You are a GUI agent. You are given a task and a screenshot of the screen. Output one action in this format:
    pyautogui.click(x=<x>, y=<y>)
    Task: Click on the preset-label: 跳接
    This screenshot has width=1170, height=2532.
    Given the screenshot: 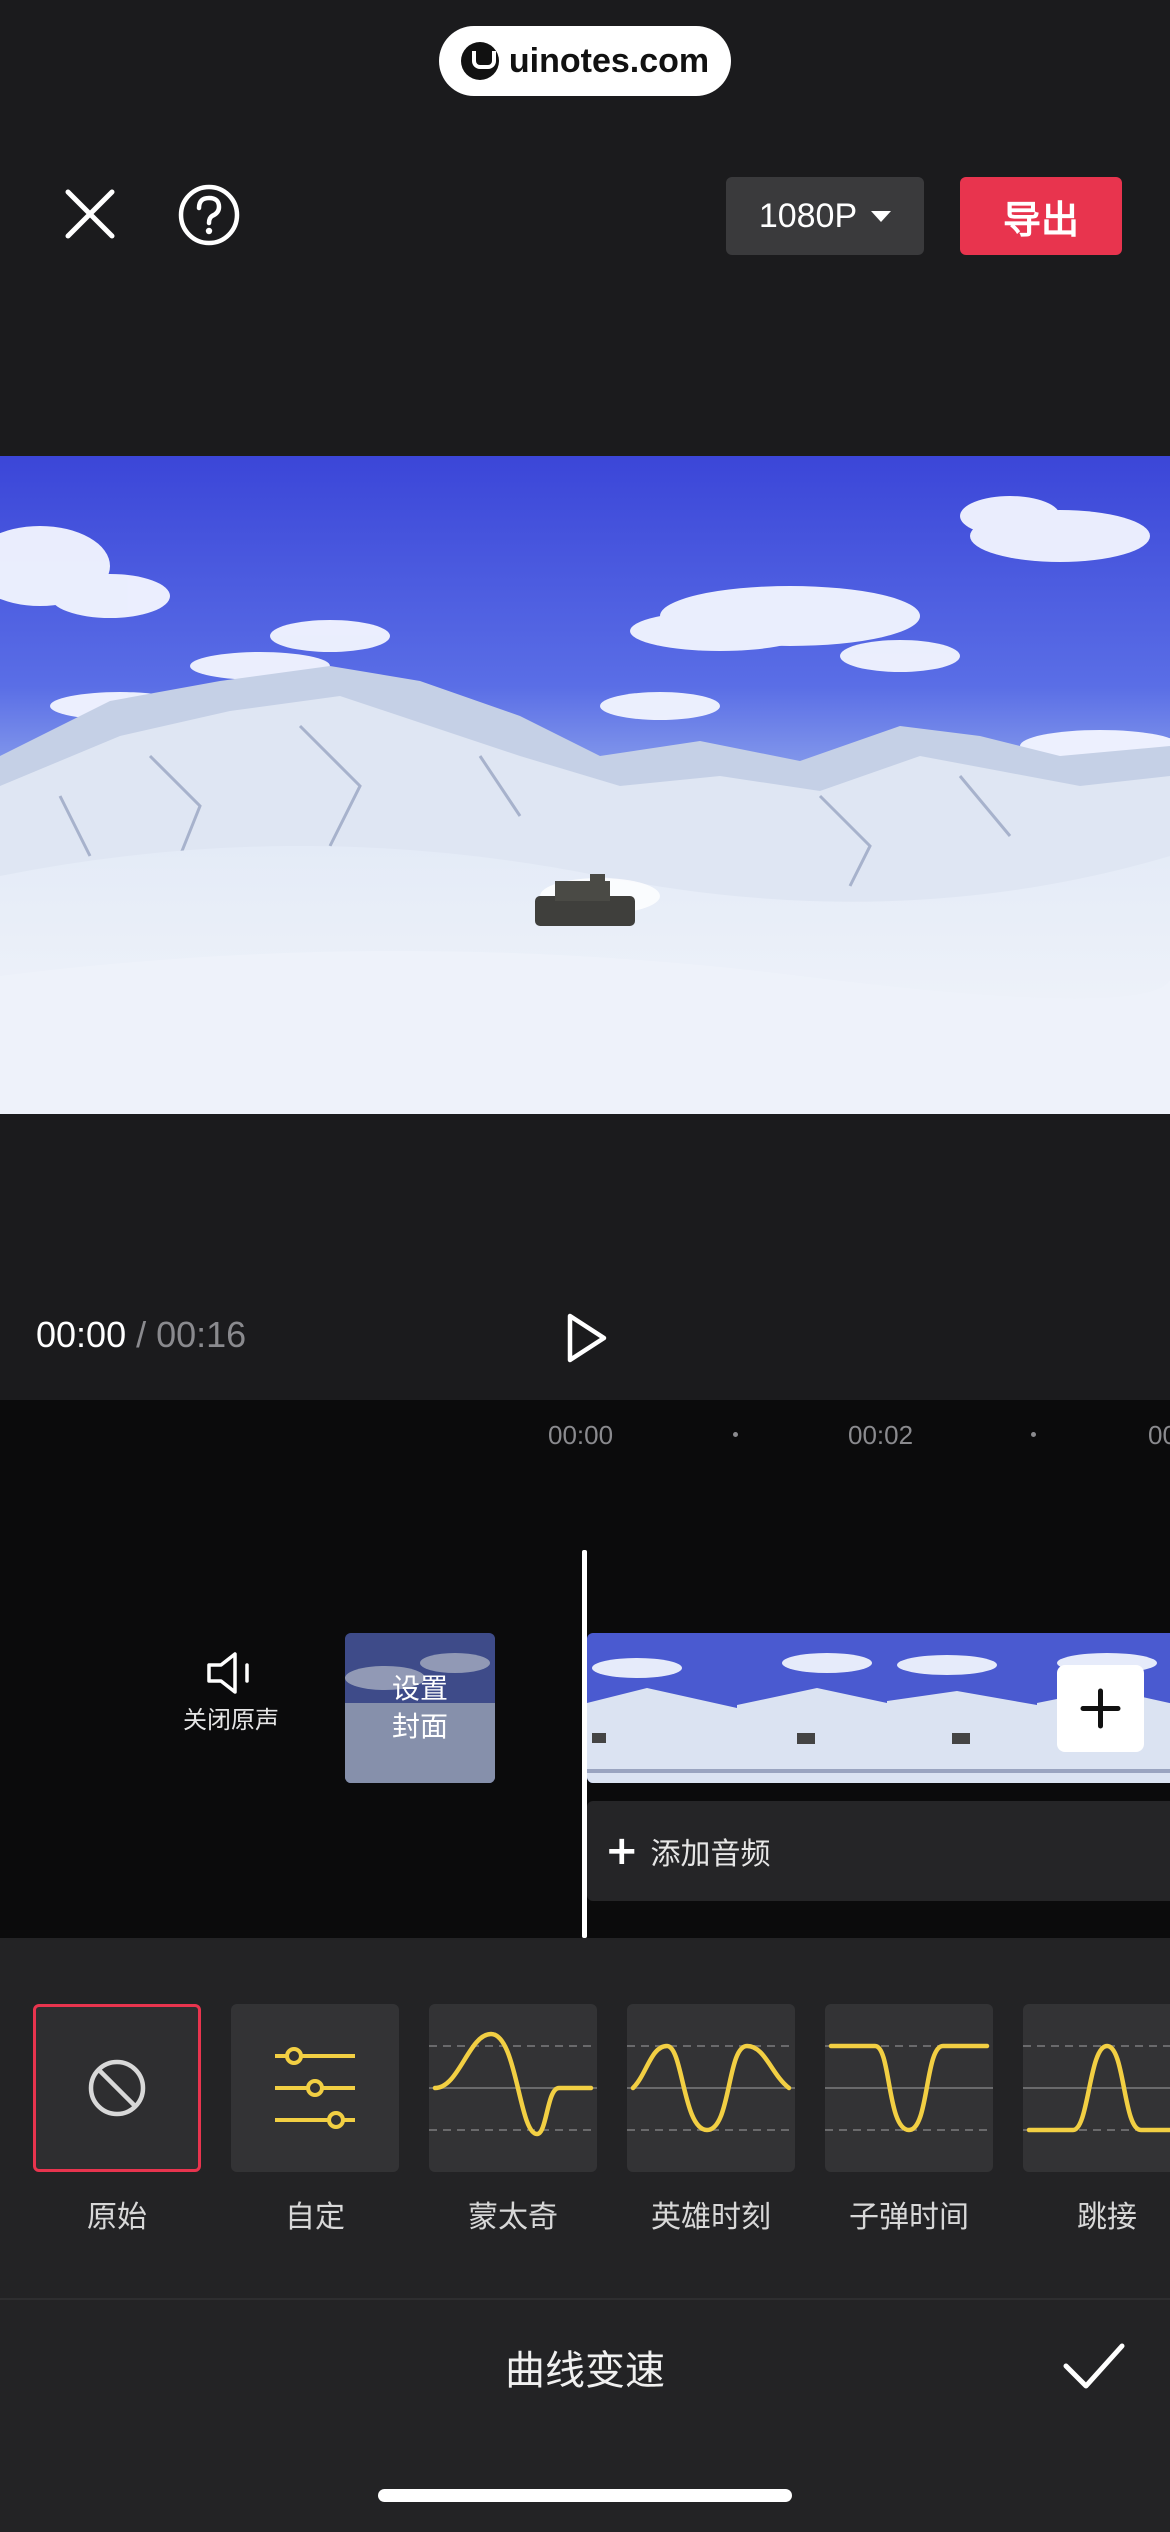 What is the action you would take?
    pyautogui.click(x=1107, y=2217)
    